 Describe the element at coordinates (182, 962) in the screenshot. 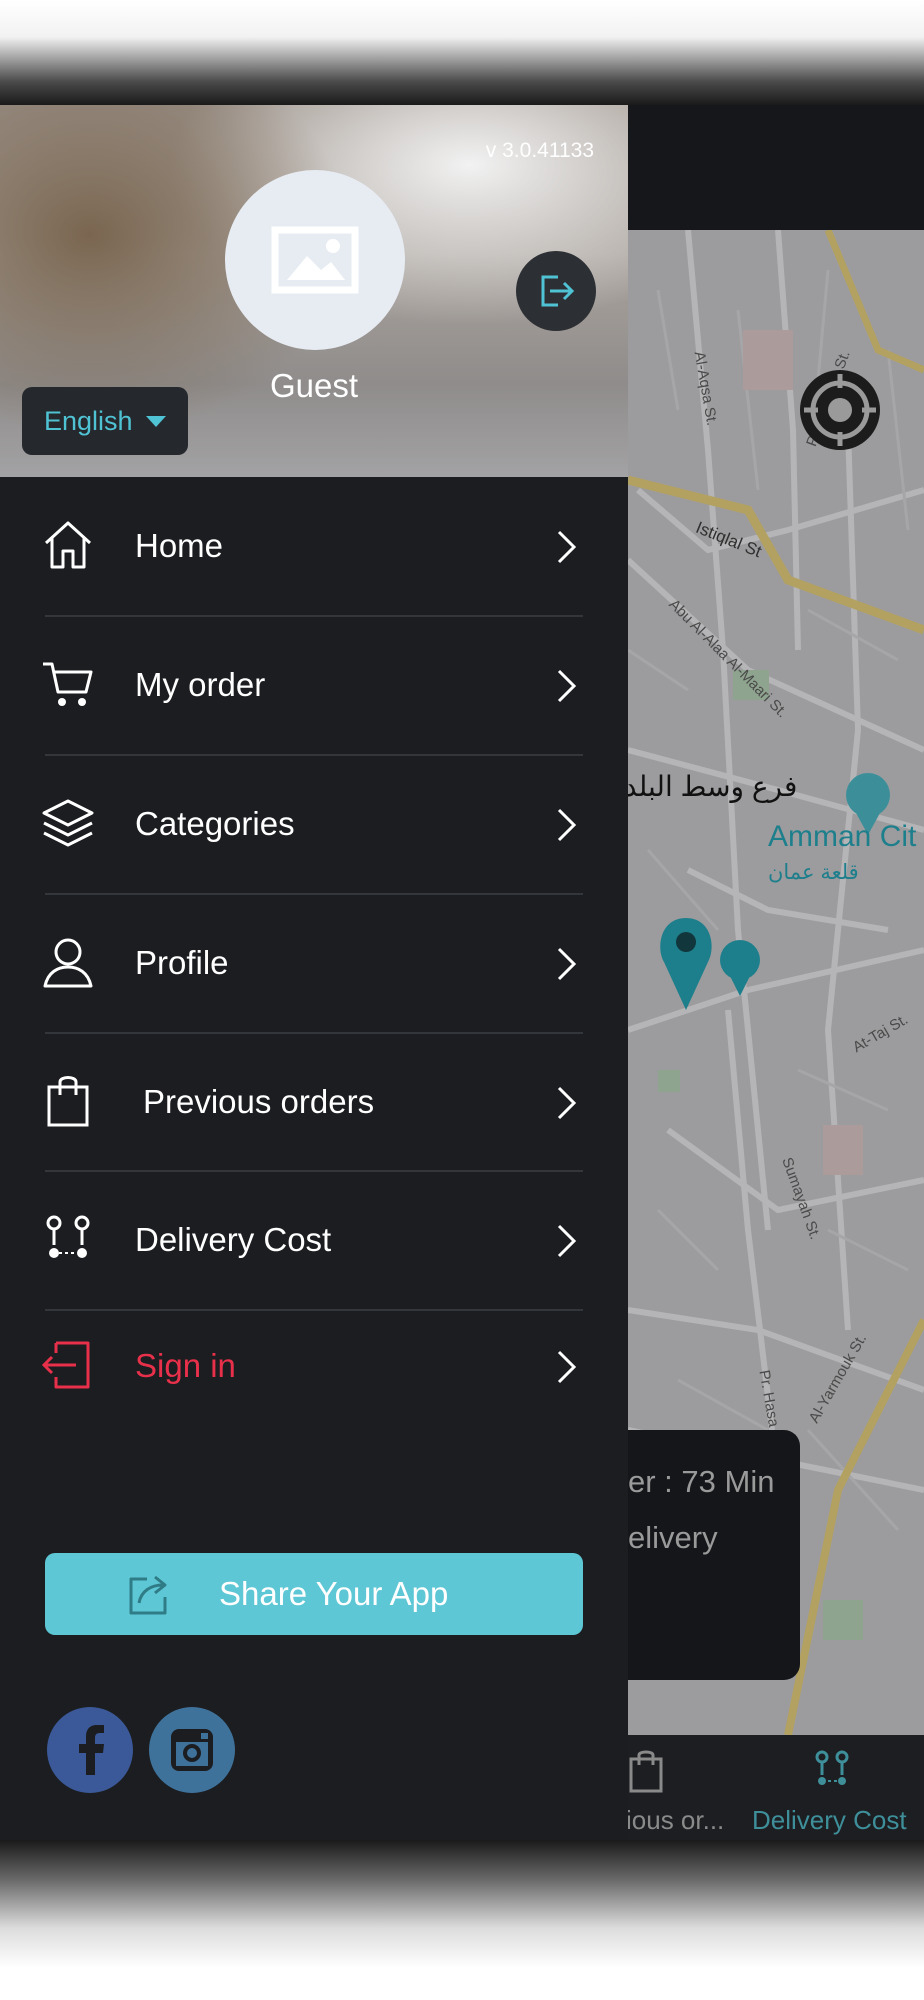

I see `menu-label: Profile` at that location.